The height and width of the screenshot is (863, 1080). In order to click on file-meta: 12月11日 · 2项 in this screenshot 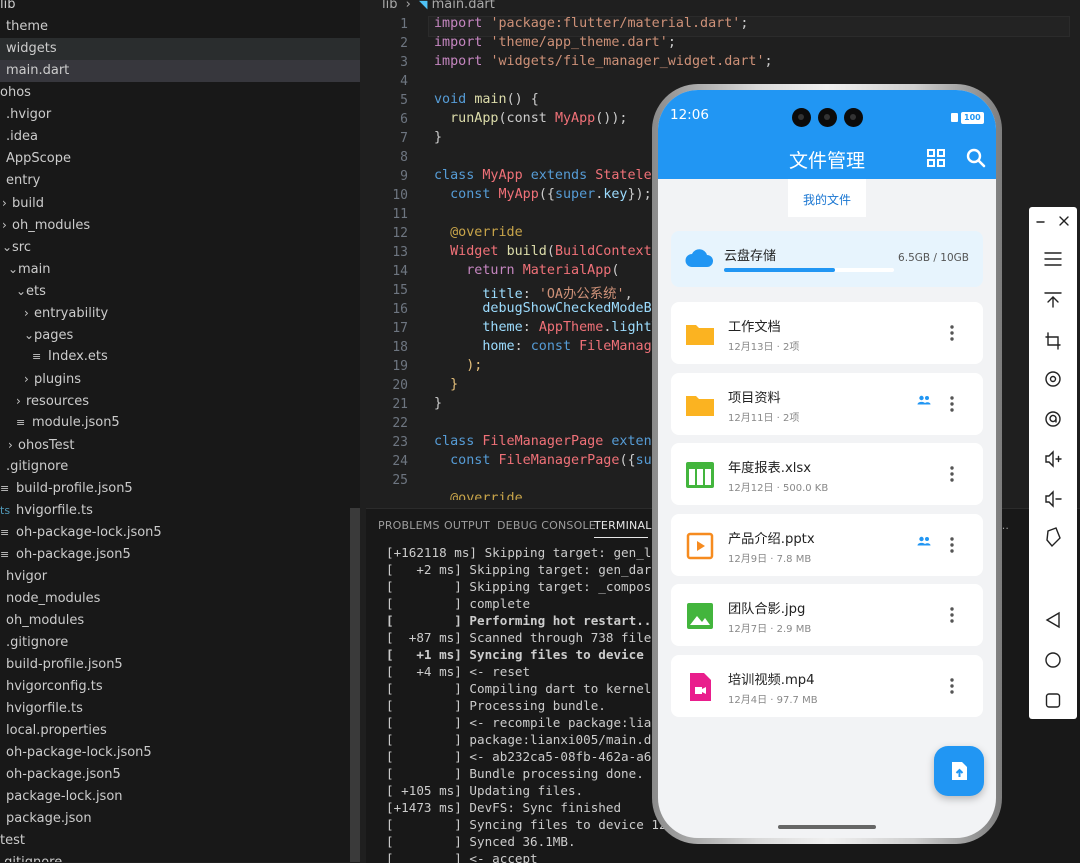, I will do `click(764, 418)`.